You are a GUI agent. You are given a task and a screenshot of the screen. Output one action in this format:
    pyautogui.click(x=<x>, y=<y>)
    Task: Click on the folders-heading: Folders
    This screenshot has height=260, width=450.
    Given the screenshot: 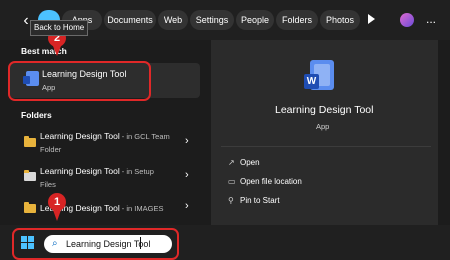 What is the action you would take?
    pyautogui.click(x=36, y=115)
    